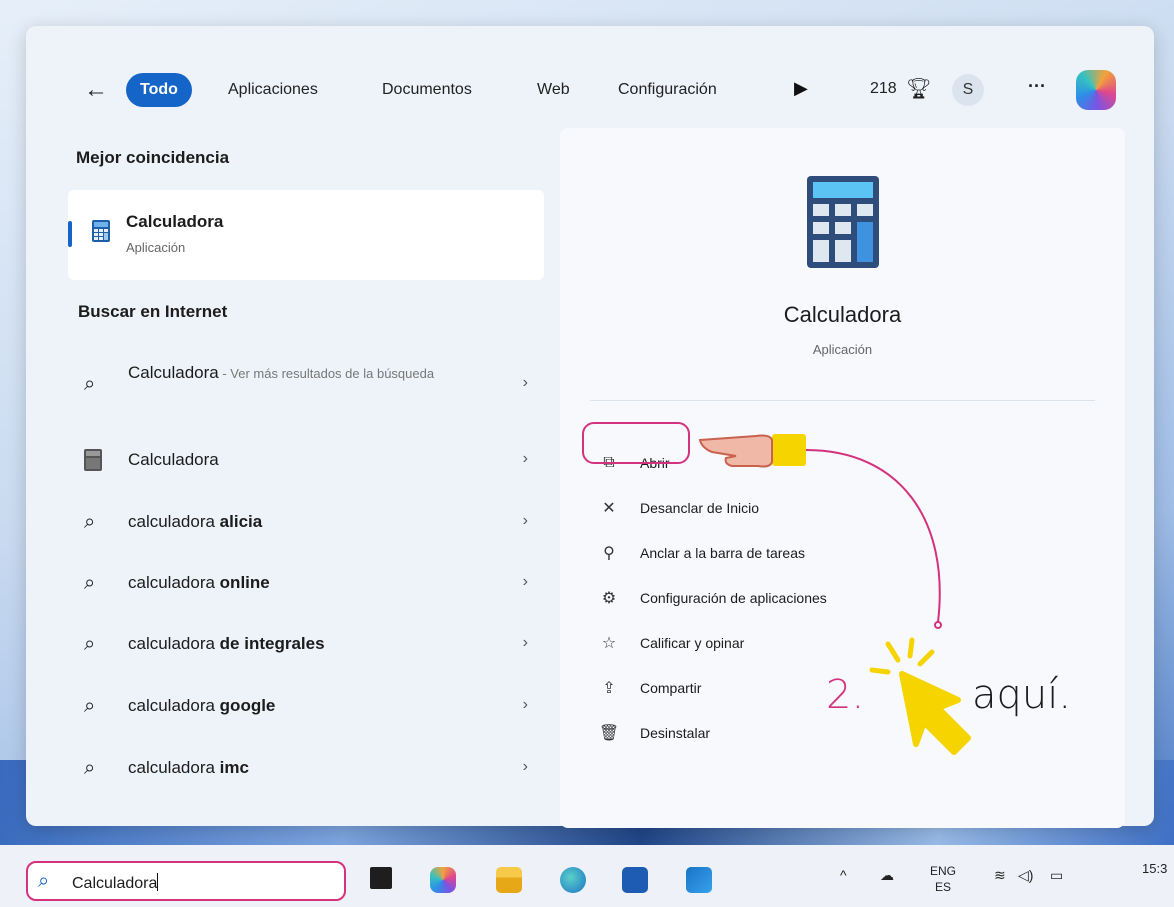 The width and height of the screenshot is (1174, 907). Describe the element at coordinates (158, 882) in the screenshot. I see `text-caret` at that location.